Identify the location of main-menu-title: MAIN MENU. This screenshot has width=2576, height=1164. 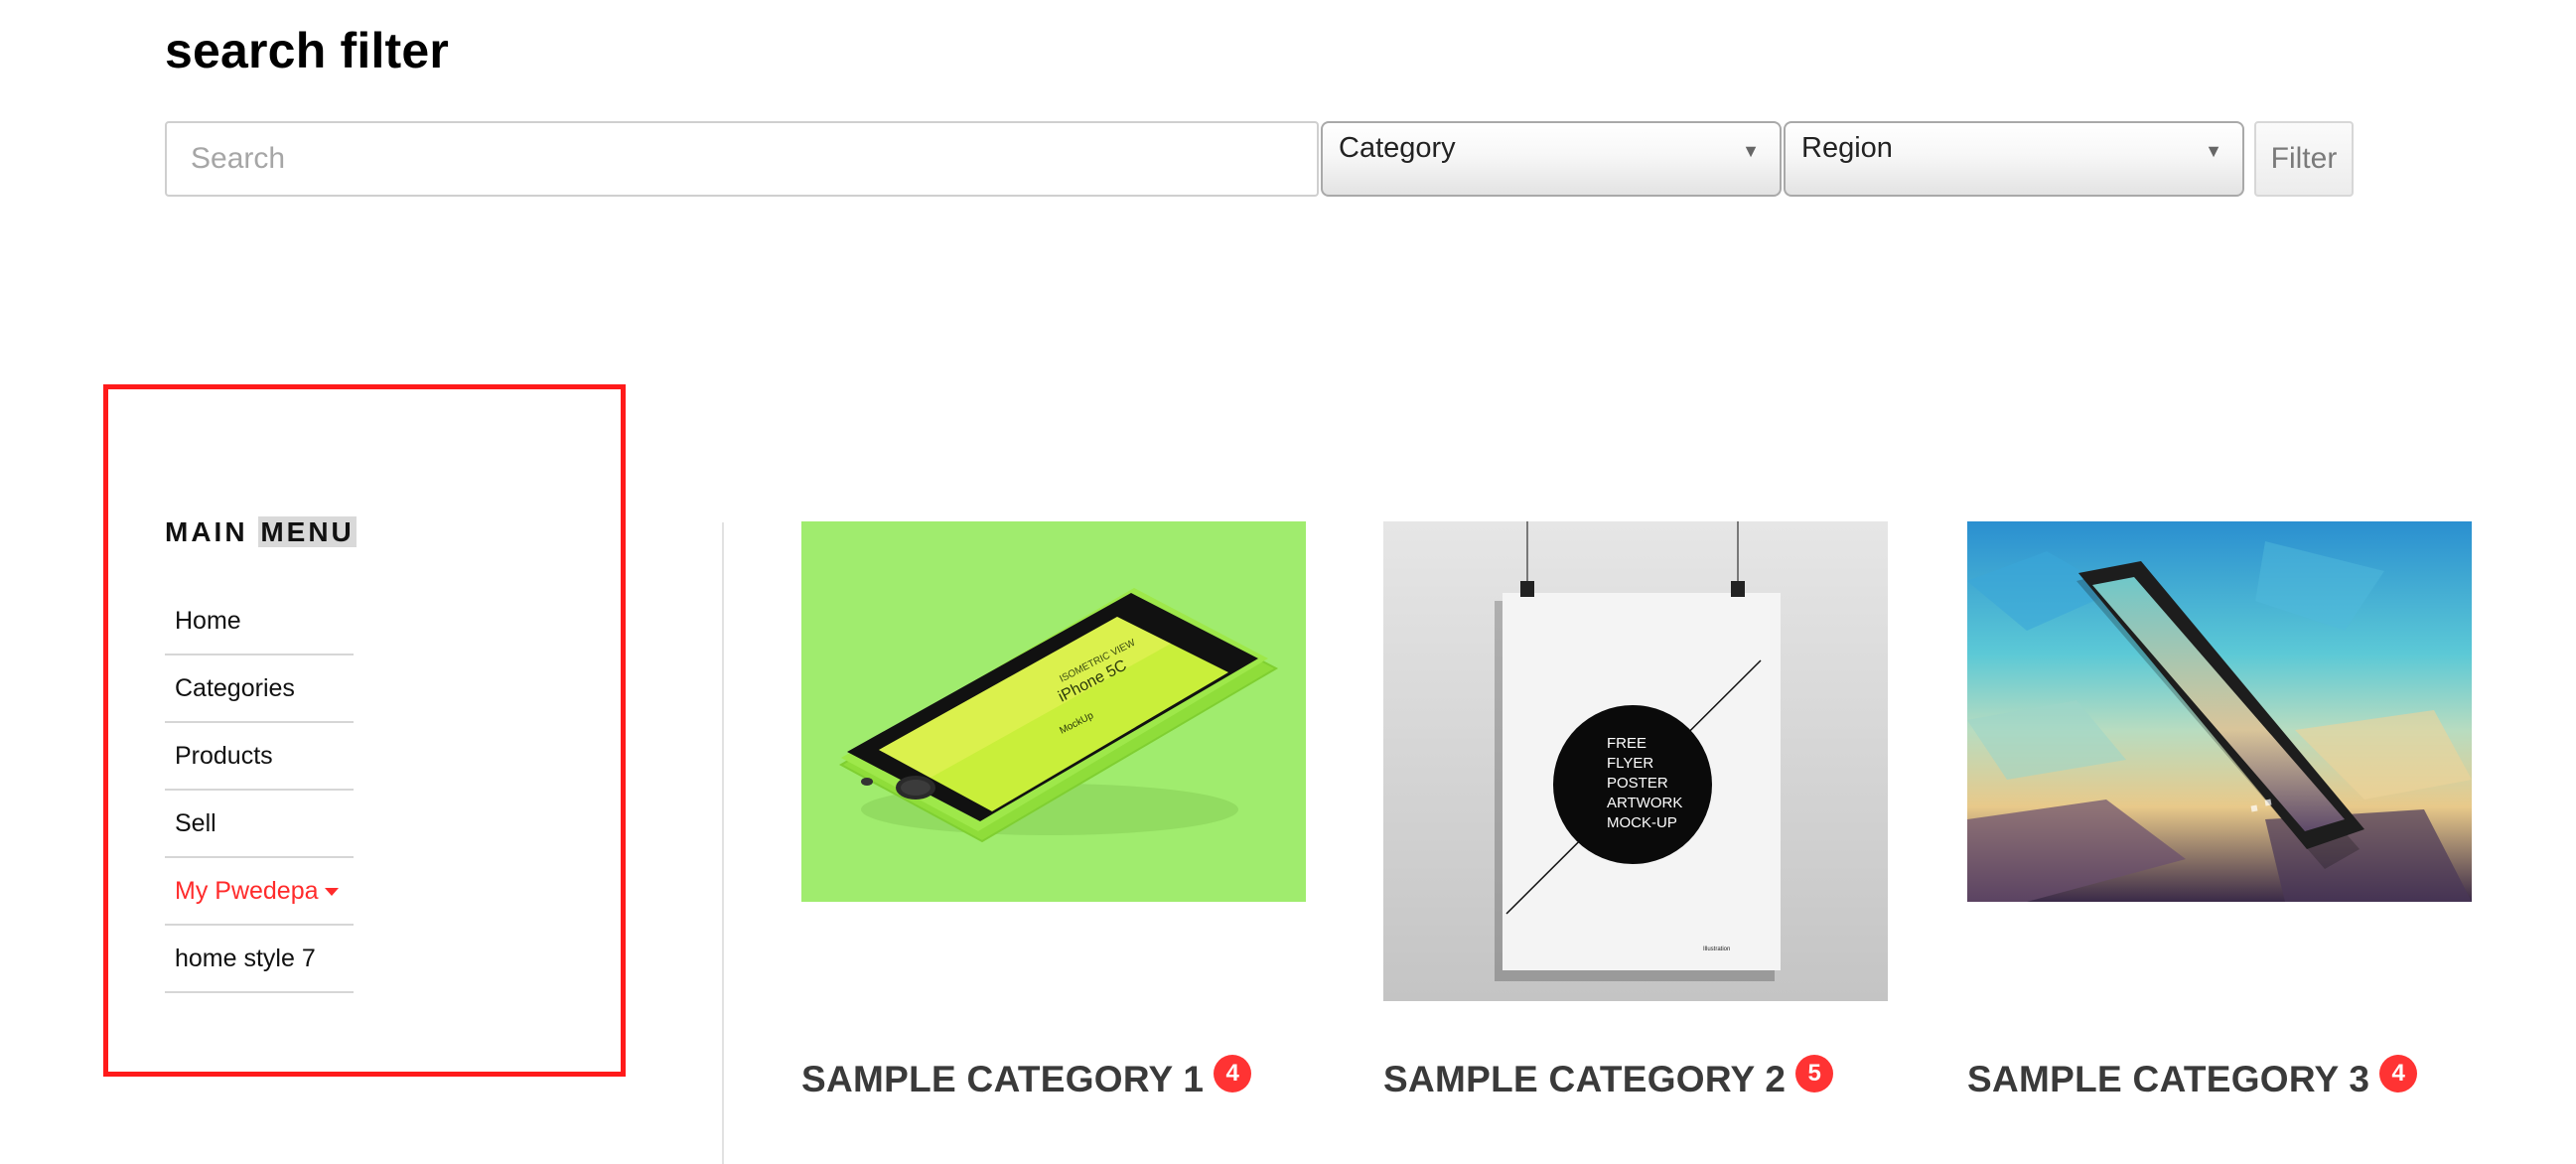
(261, 532).